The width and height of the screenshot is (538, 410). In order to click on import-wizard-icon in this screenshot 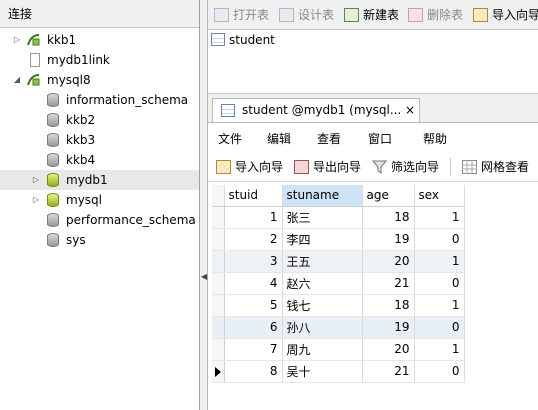, I will do `click(480, 15)`.